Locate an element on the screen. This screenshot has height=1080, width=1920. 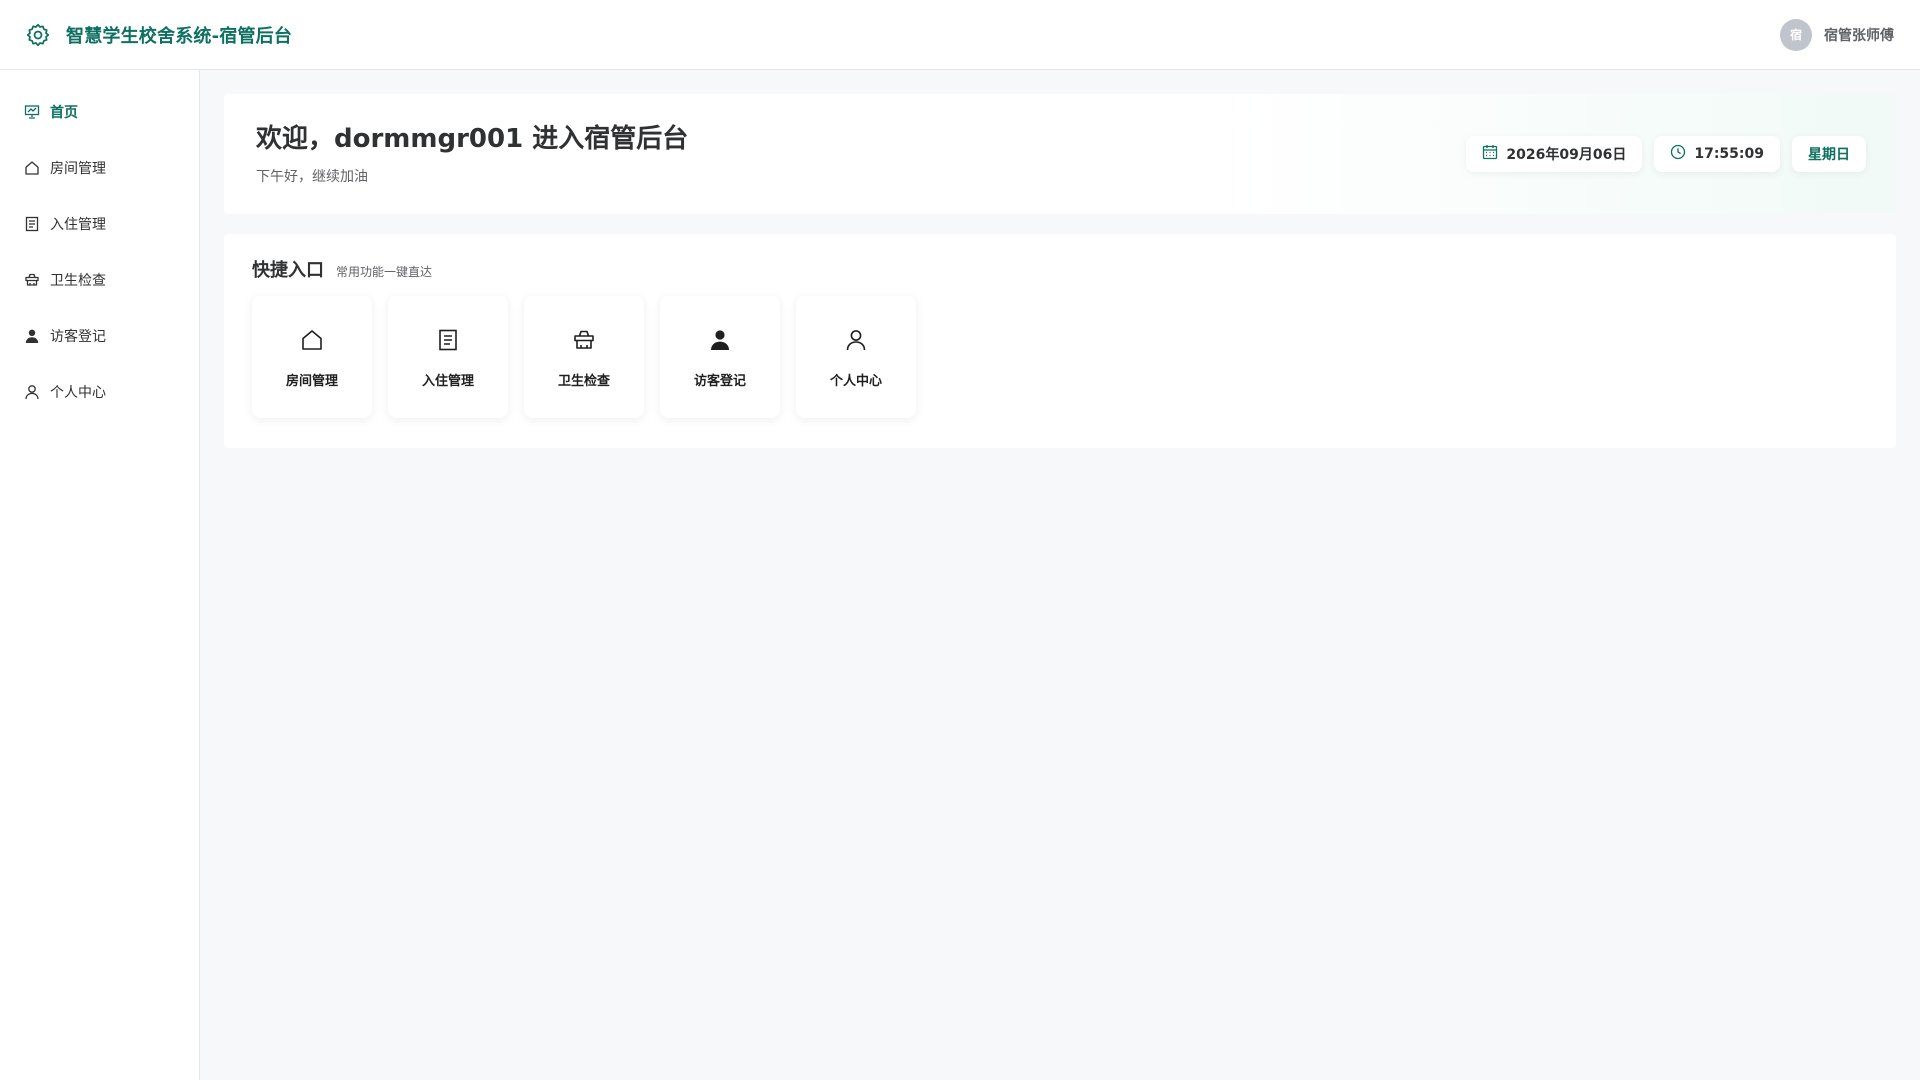
weekday-chip: 星期日 is located at coordinates (1829, 154).